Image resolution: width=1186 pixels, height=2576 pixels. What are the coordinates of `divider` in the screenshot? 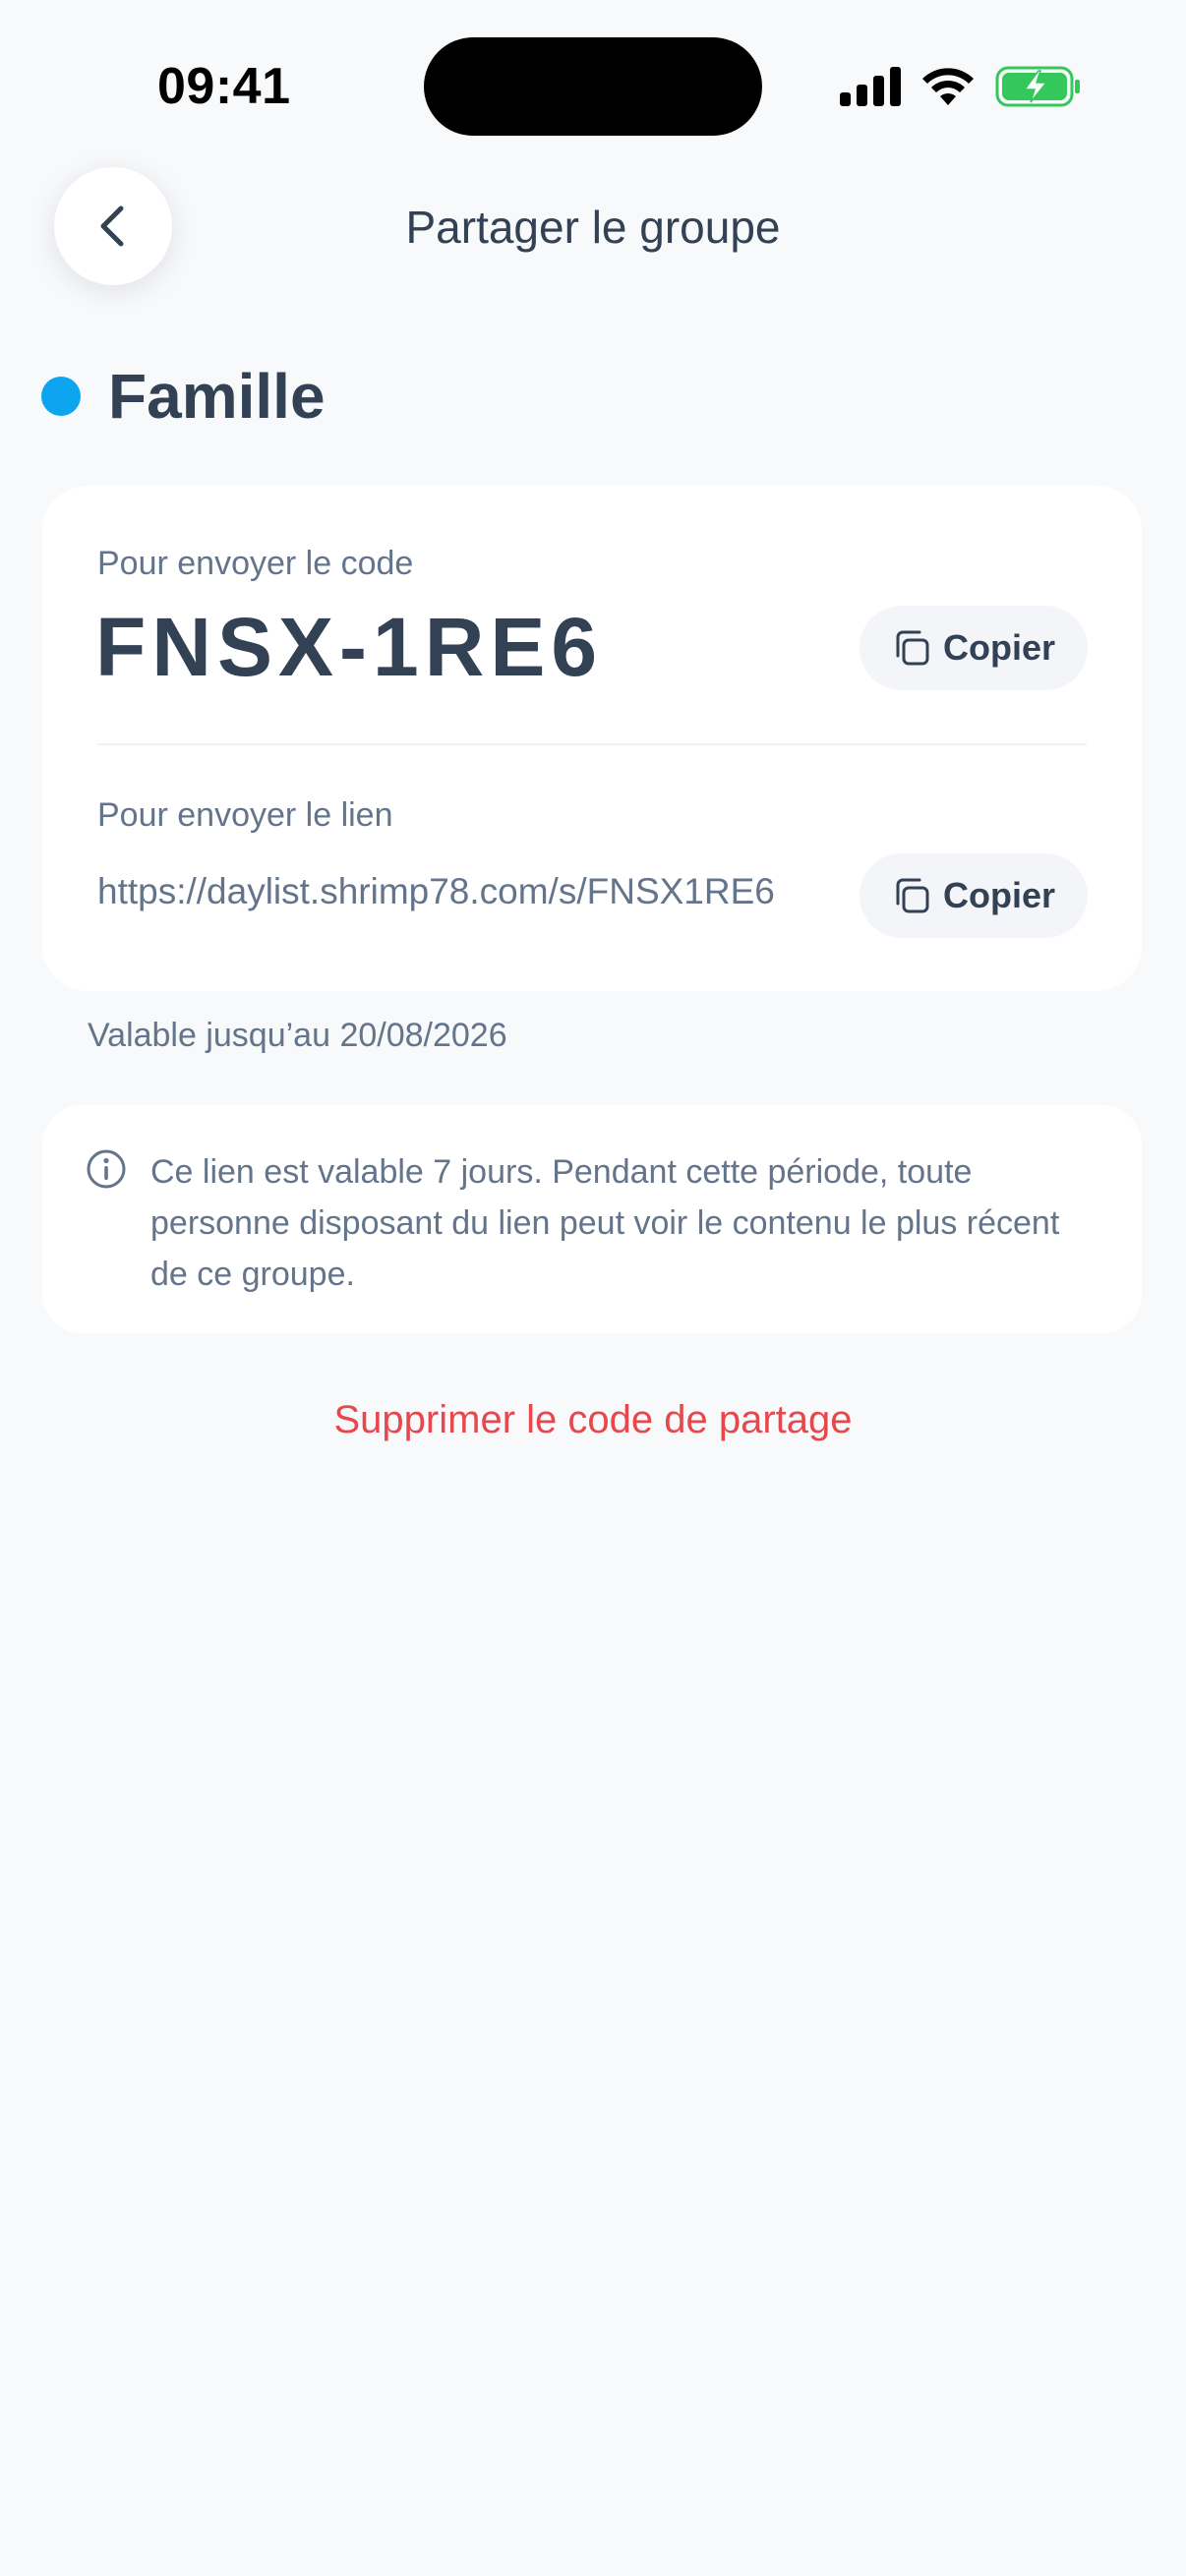 It's located at (592, 744).